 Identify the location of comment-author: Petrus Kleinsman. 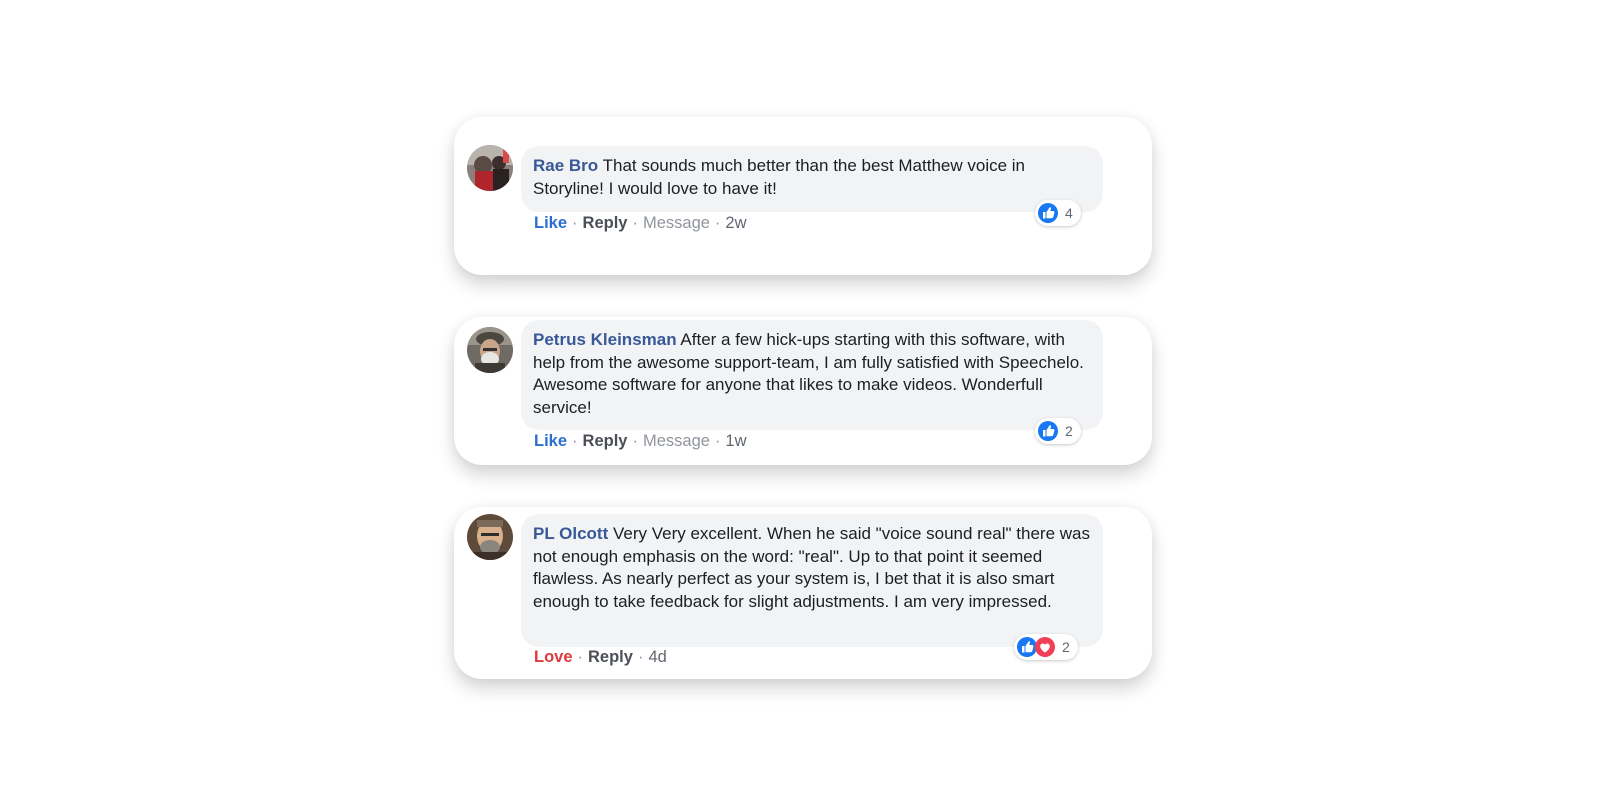
(605, 339).